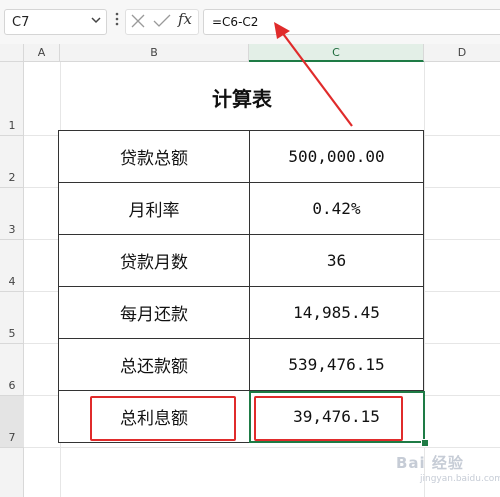  I want to click on watermark: Bai 经验, so click(430, 463).